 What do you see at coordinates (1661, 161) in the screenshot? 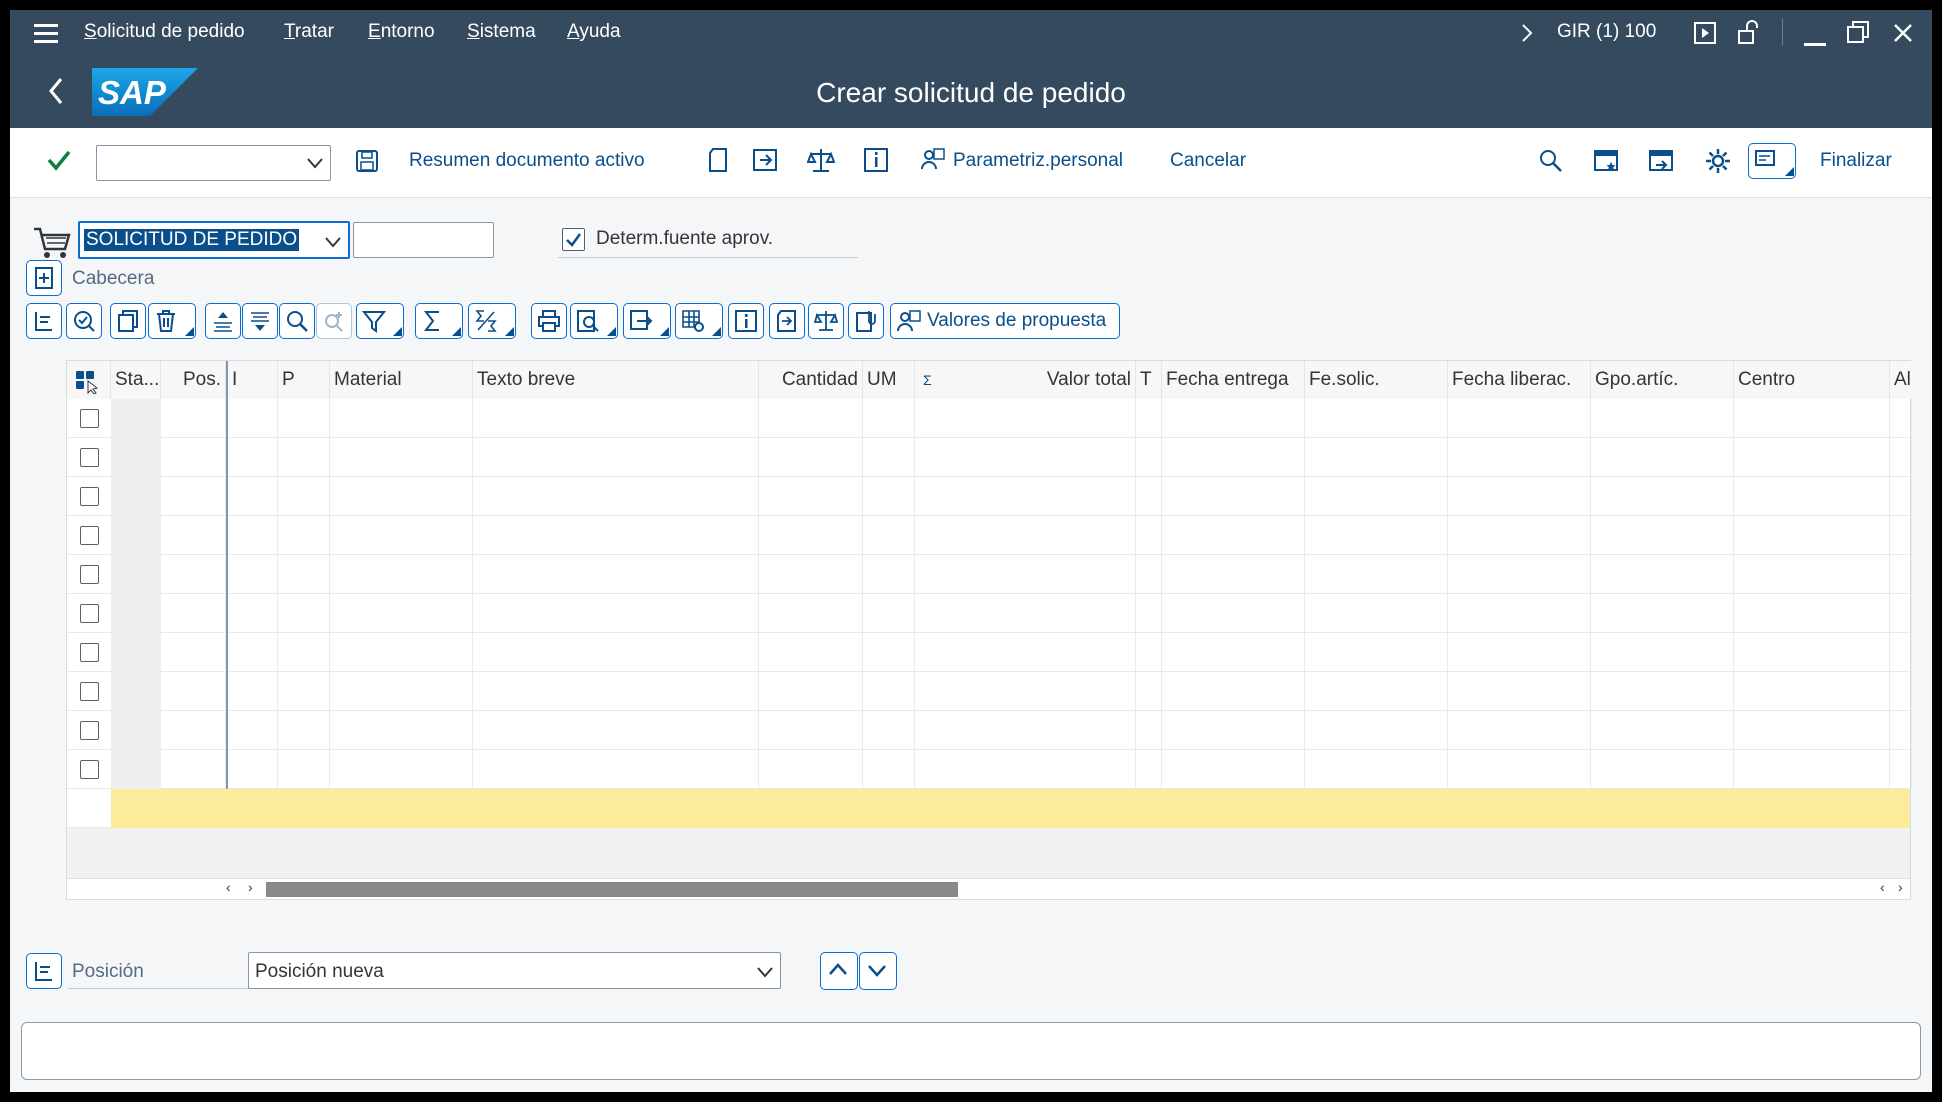
I see `new-session-icon` at bounding box center [1661, 161].